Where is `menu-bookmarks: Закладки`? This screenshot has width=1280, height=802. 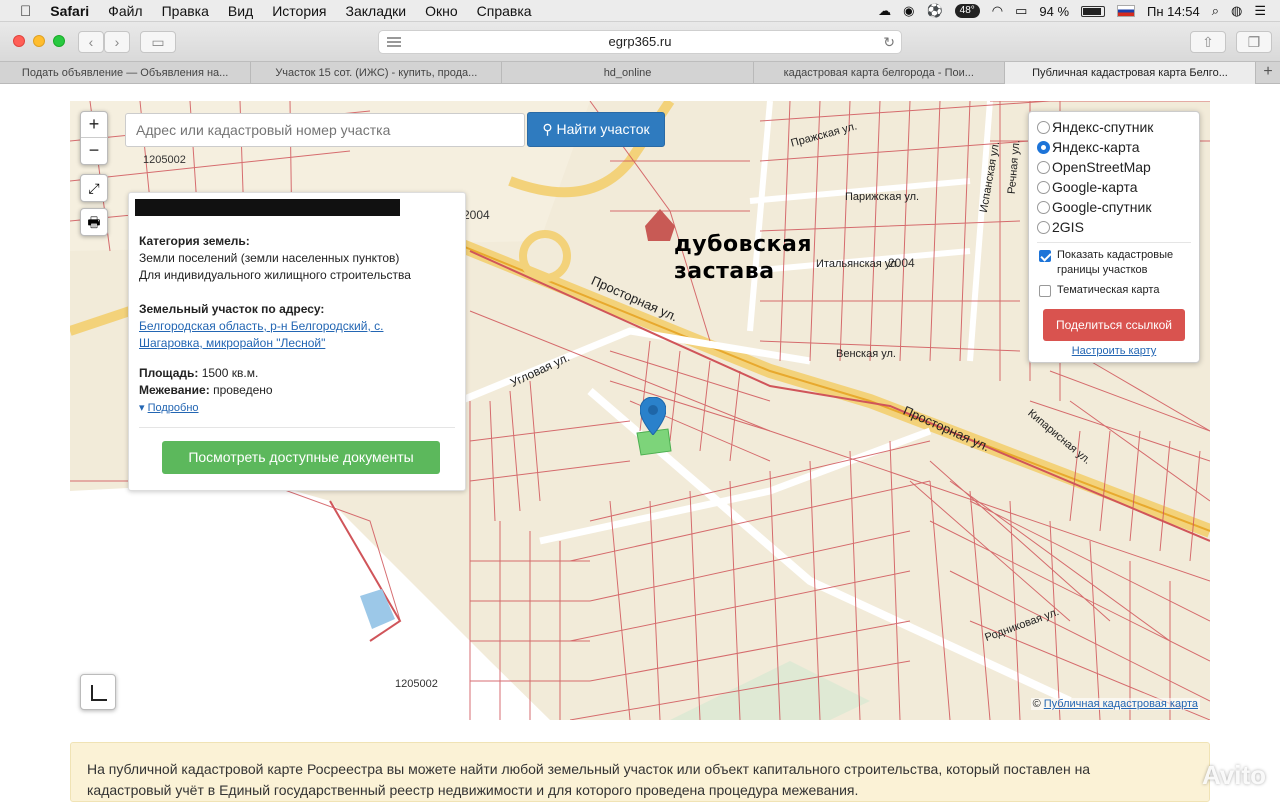 menu-bookmarks: Закладки is located at coordinates (376, 11).